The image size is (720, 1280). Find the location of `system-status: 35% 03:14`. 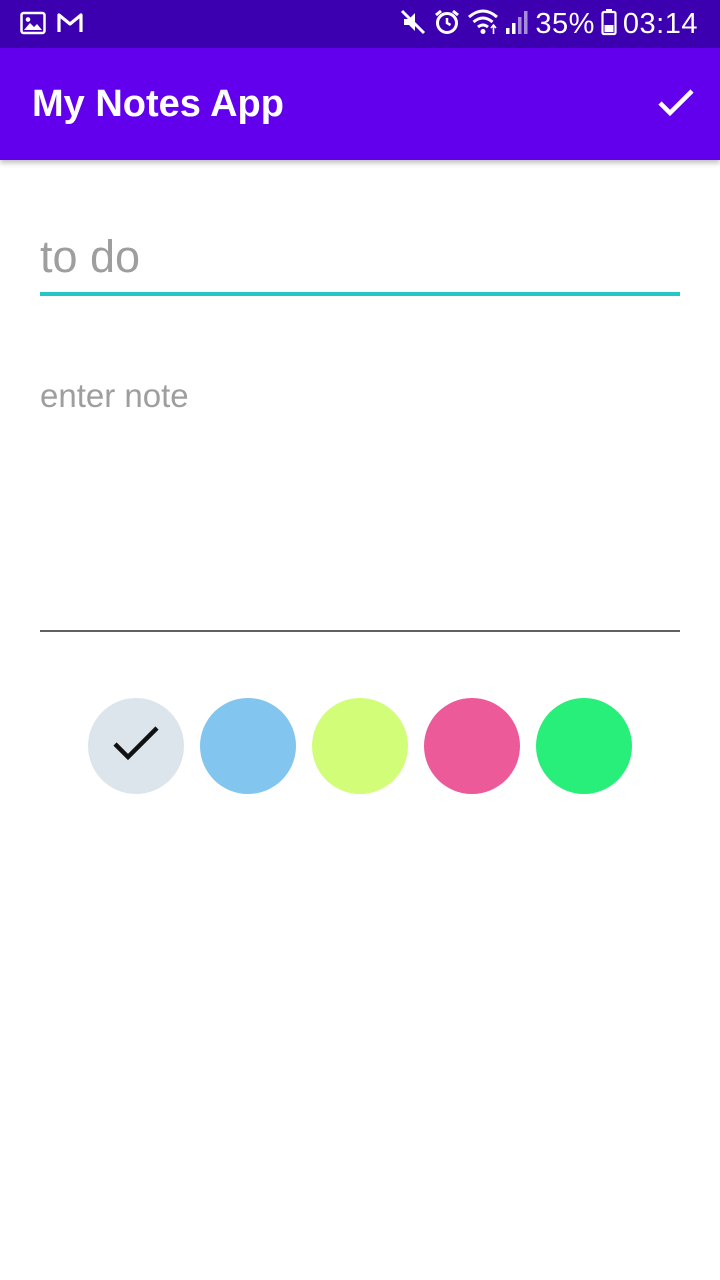

system-status: 35% 03:14 is located at coordinates (548, 24).